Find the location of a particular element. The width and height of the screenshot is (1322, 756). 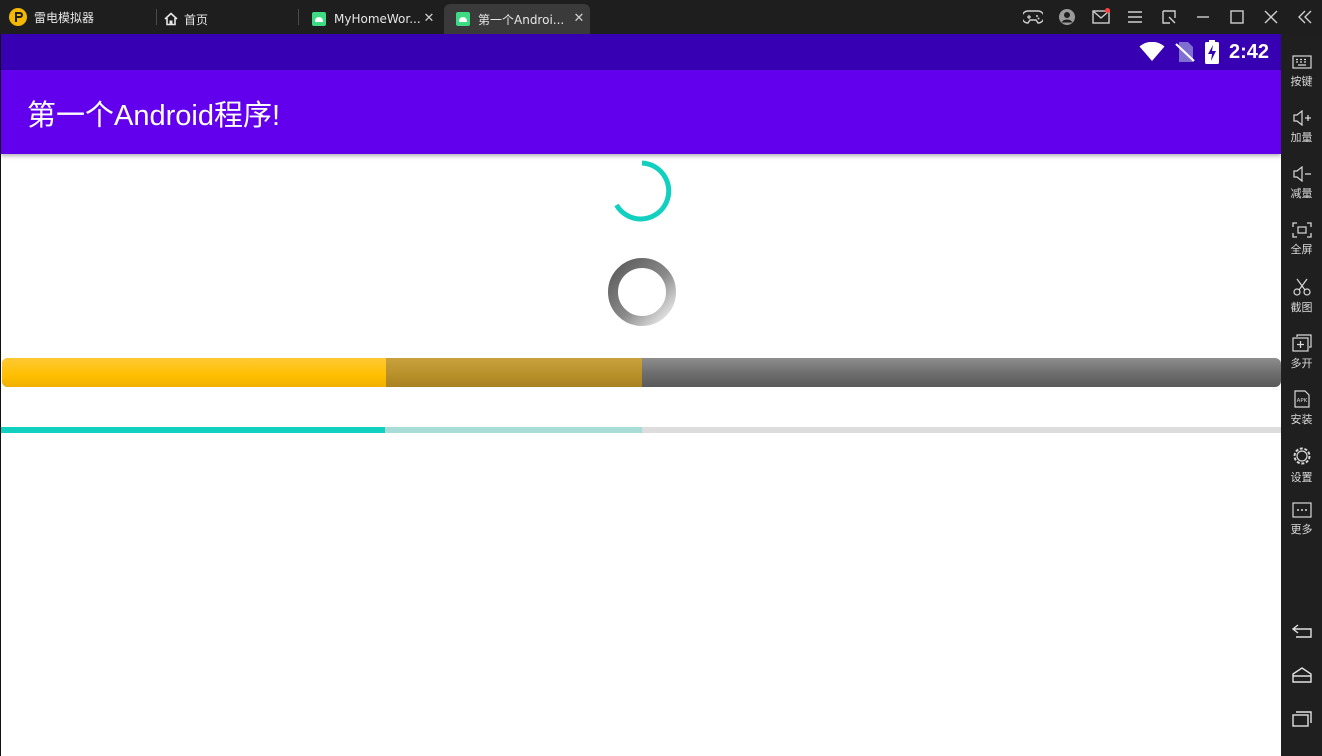

close-window-button is located at coordinates (1271, 17).